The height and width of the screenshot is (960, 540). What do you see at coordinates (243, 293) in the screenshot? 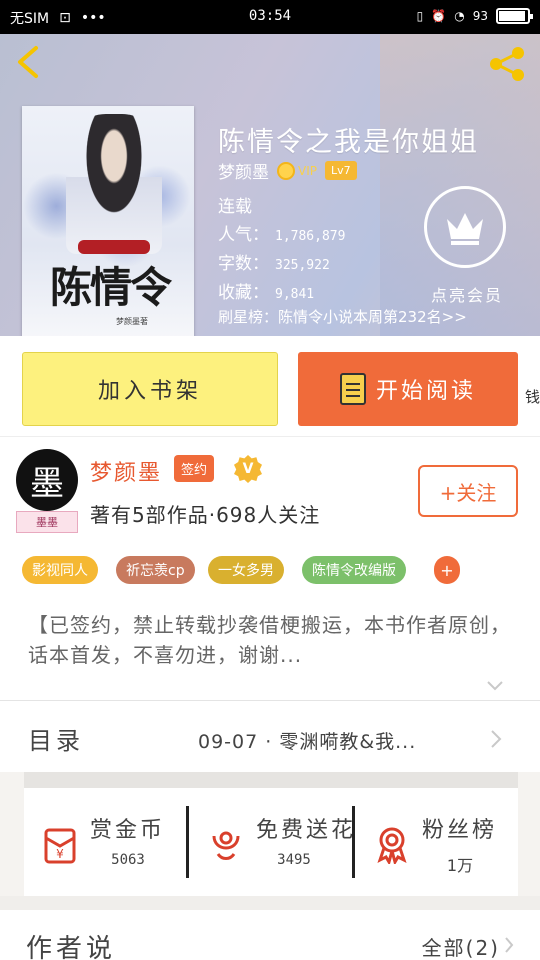
I see `collections-label: 收藏：` at bounding box center [243, 293].